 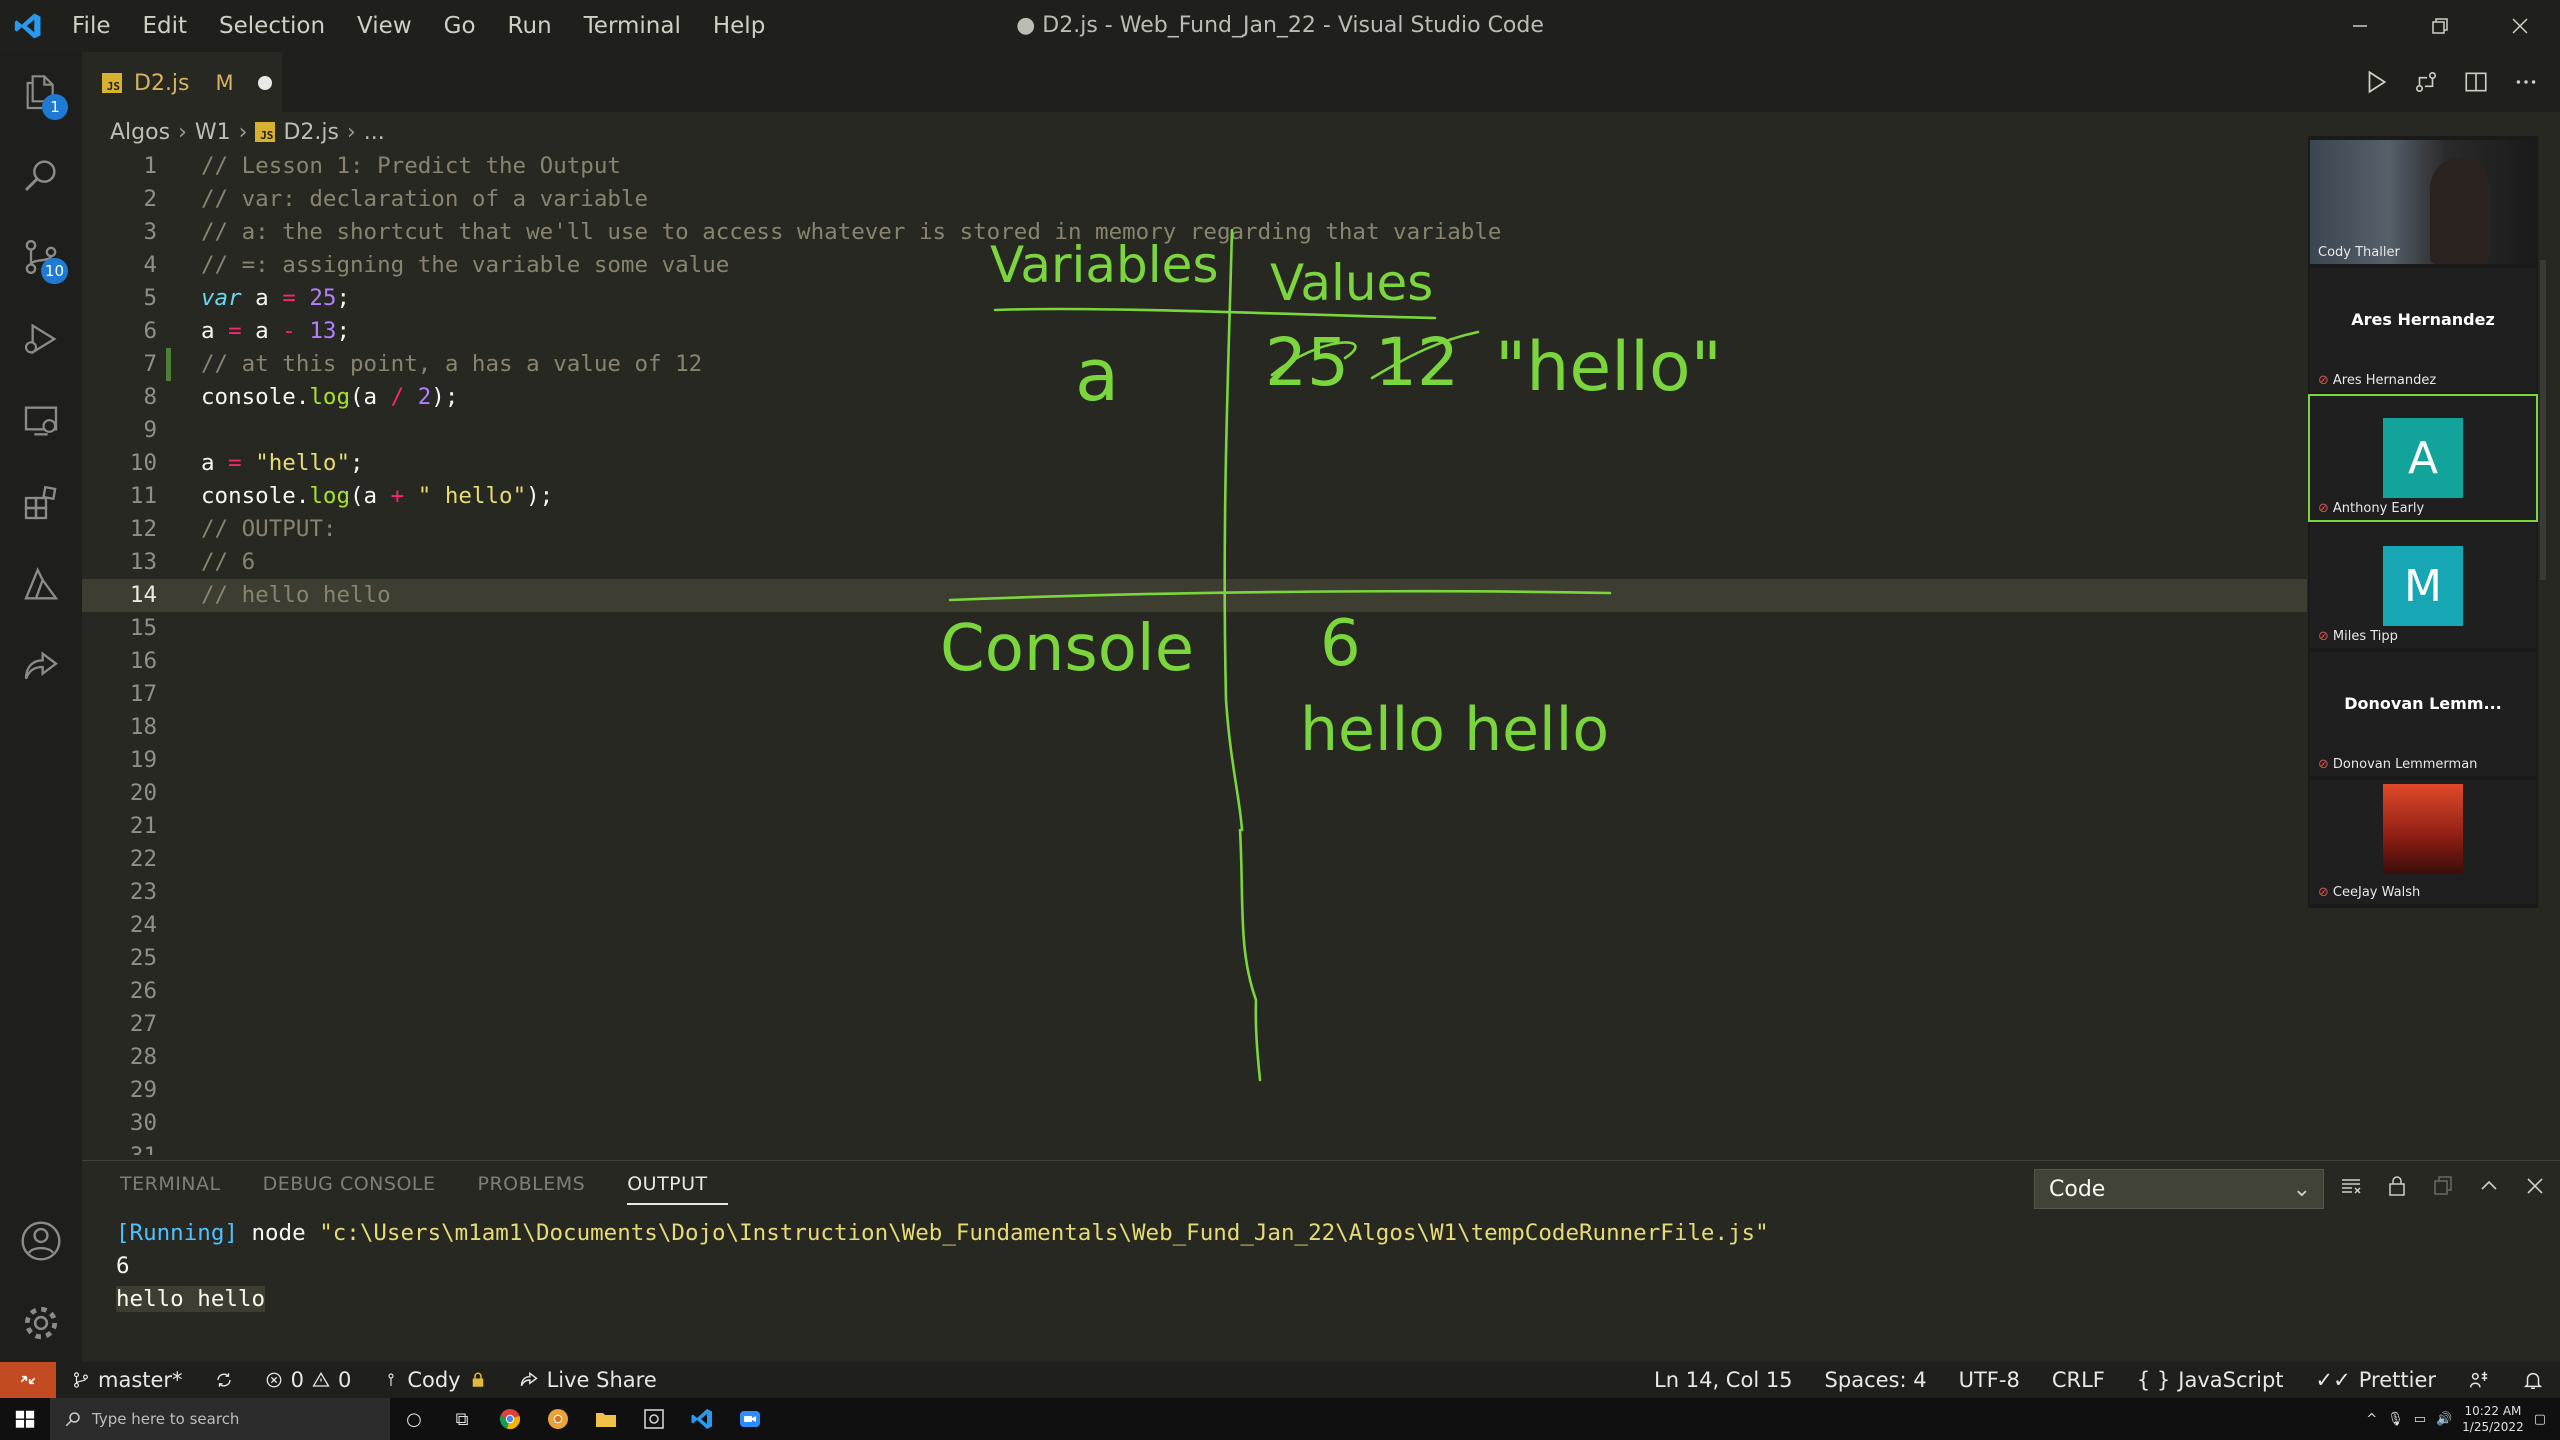 What do you see at coordinates (2543, 420) in the screenshot?
I see `video-panel-scrollbar` at bounding box center [2543, 420].